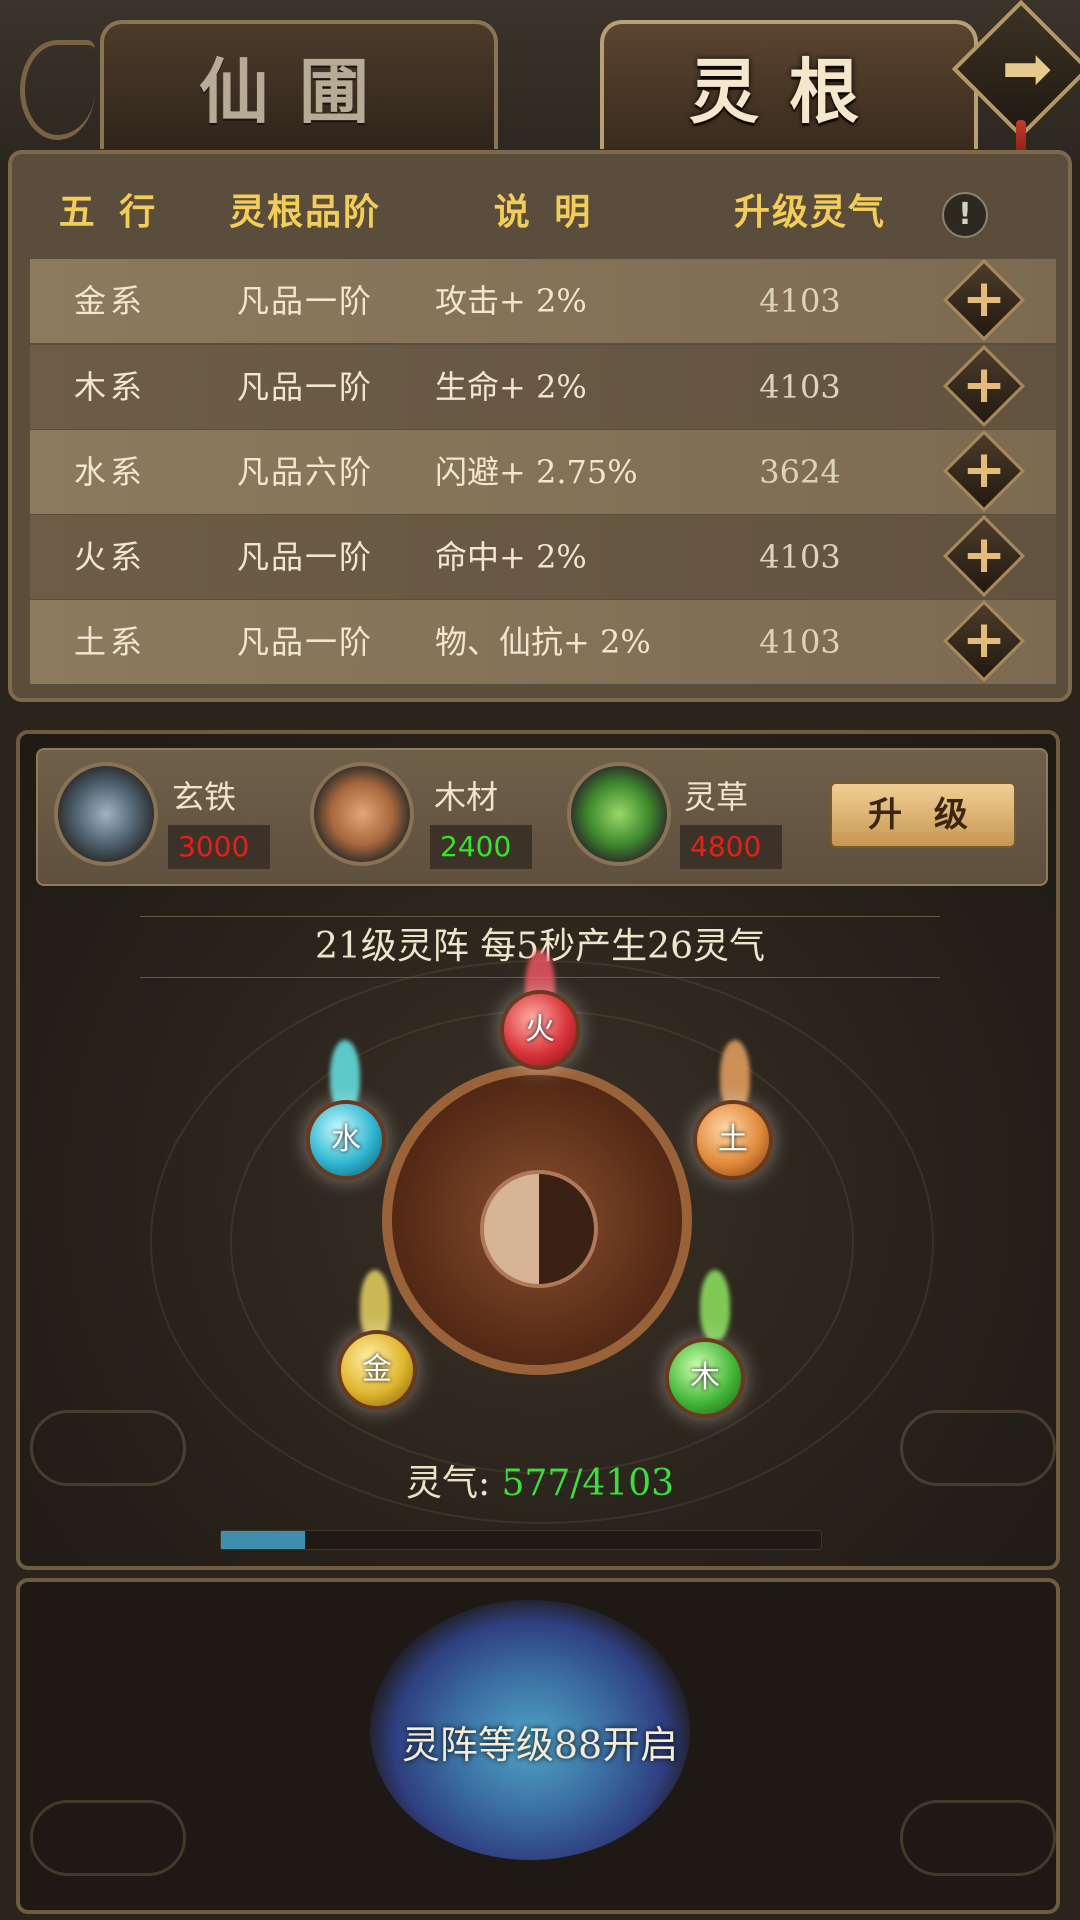  What do you see at coordinates (109, 557) in the screenshot?
I see `row-element: 火系` at bounding box center [109, 557].